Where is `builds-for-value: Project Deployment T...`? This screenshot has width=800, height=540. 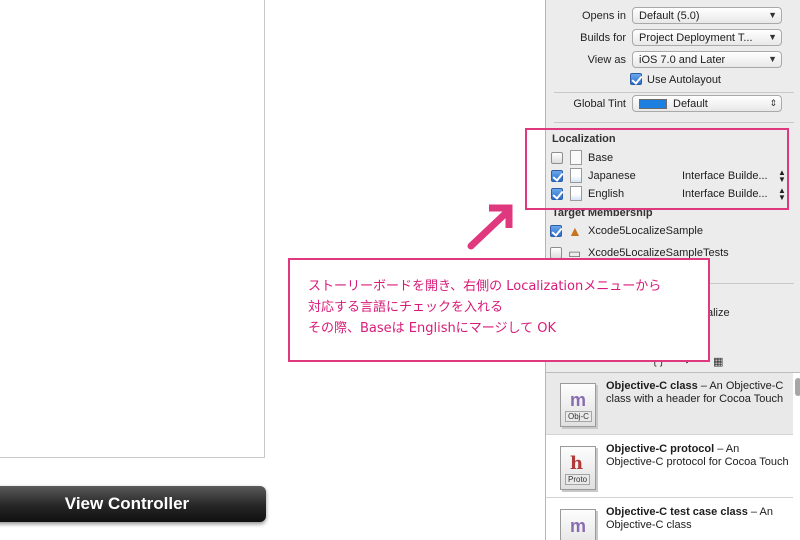
builds-for-value: Project Deployment T... is located at coordinates (696, 38).